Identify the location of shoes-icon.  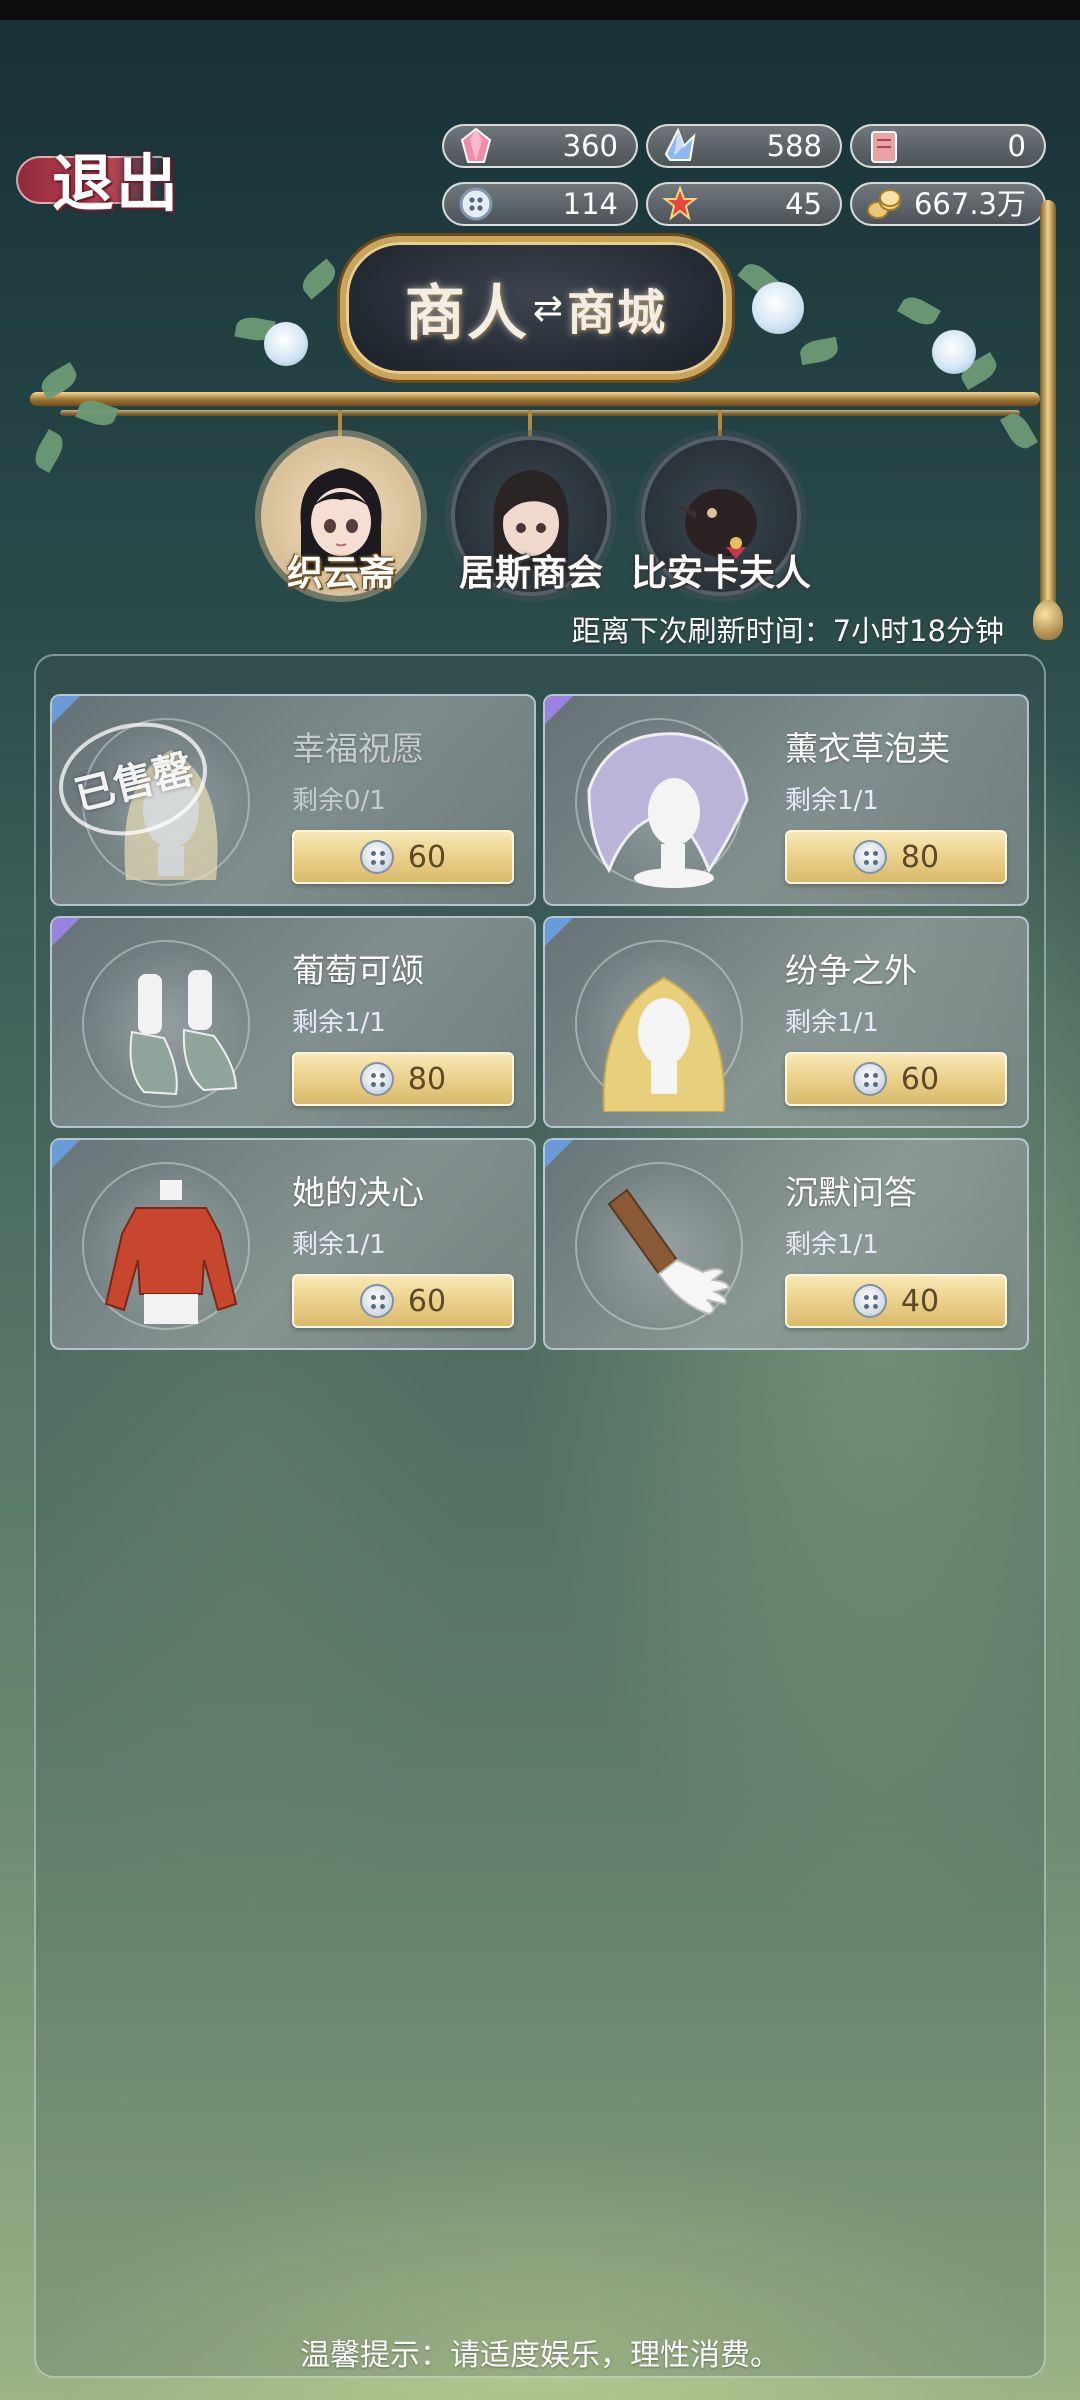
(183, 1033).